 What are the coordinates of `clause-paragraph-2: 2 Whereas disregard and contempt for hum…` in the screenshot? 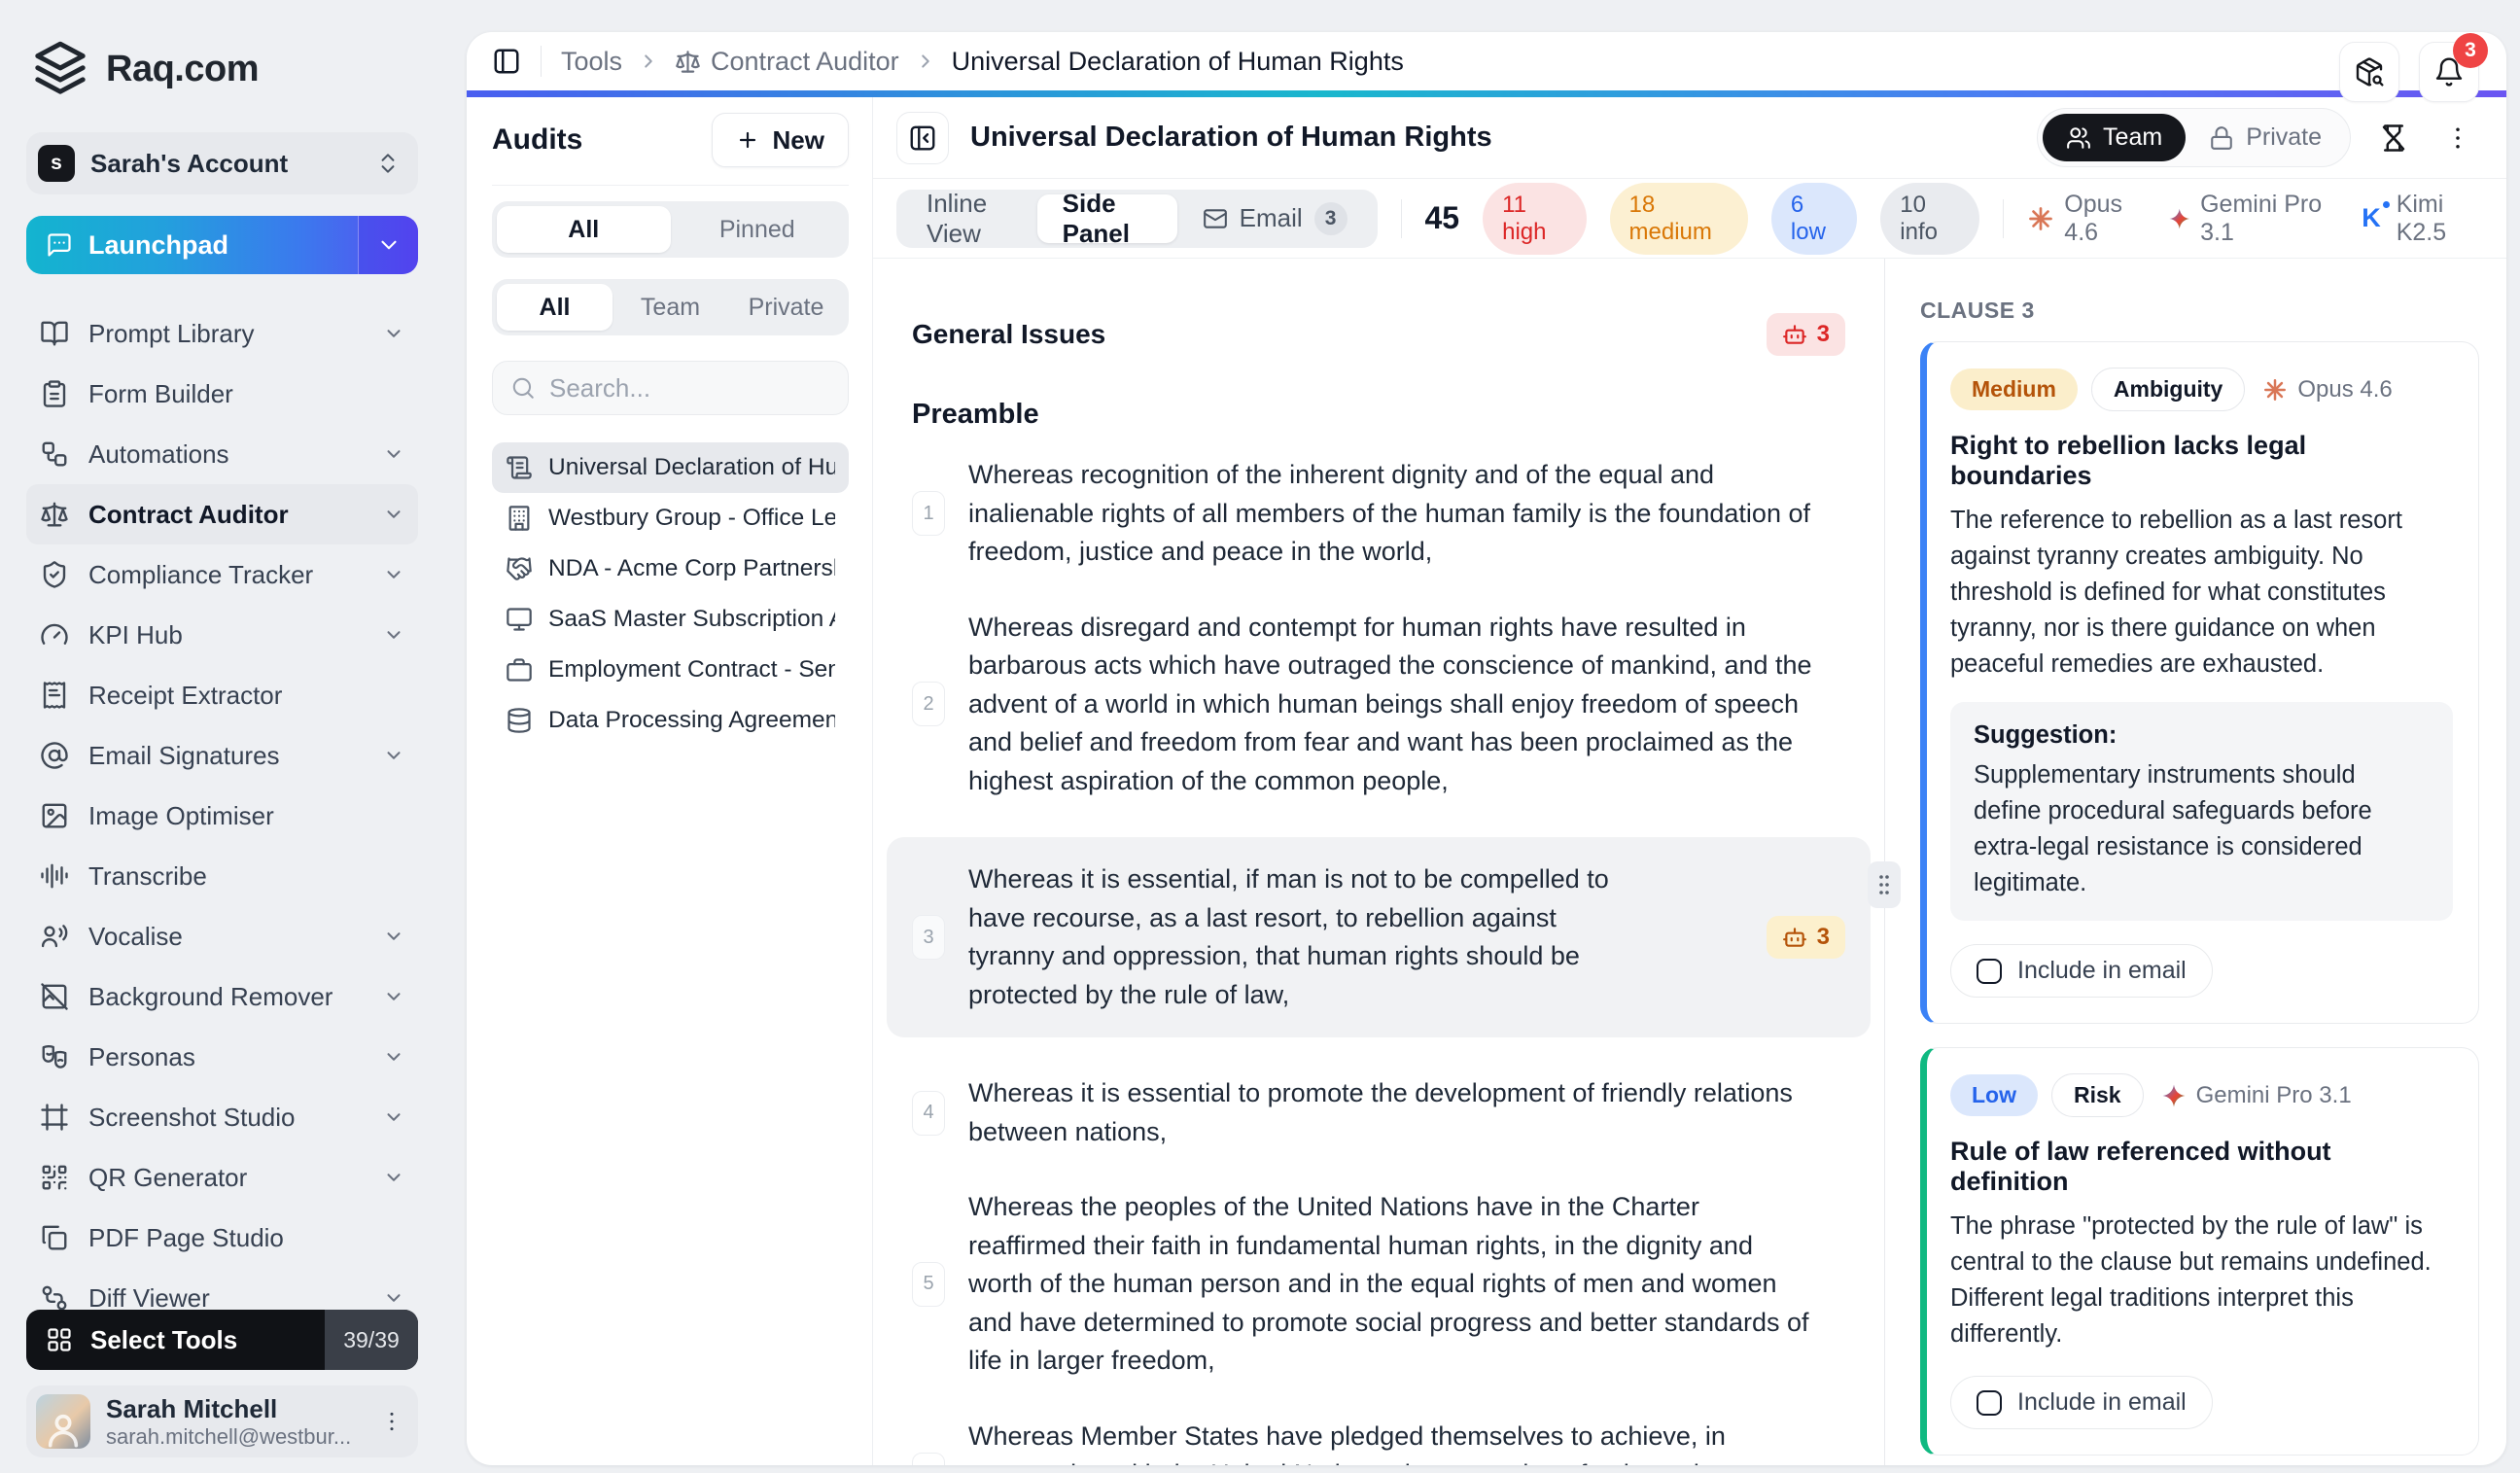 It's located at (1378, 705).